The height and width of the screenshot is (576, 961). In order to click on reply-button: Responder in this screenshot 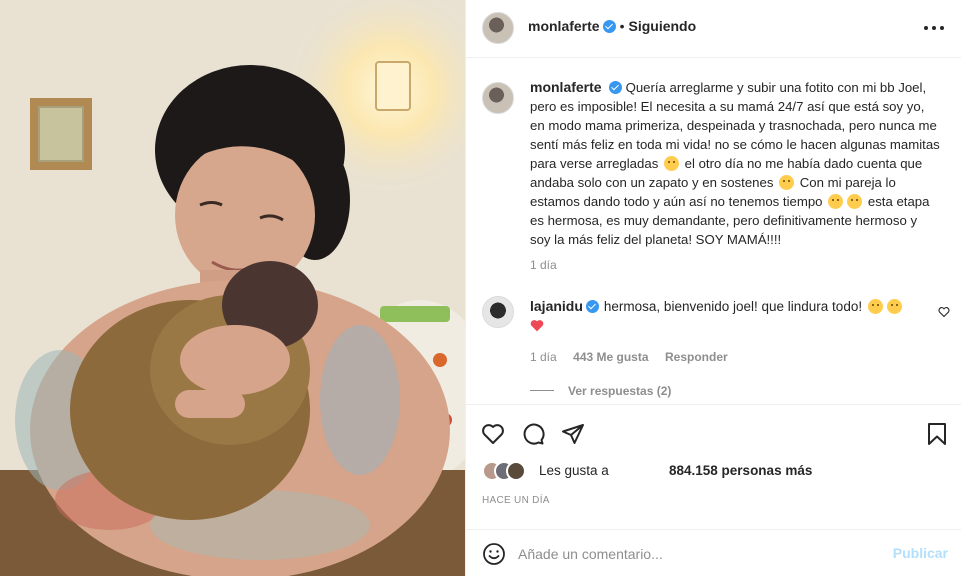, I will do `click(696, 357)`.